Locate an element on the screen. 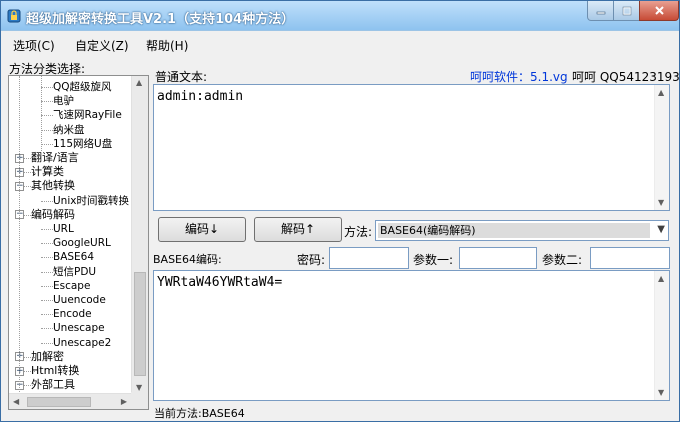 This screenshot has height=422, width=680. decode-button: 解码↑ is located at coordinates (298, 229).